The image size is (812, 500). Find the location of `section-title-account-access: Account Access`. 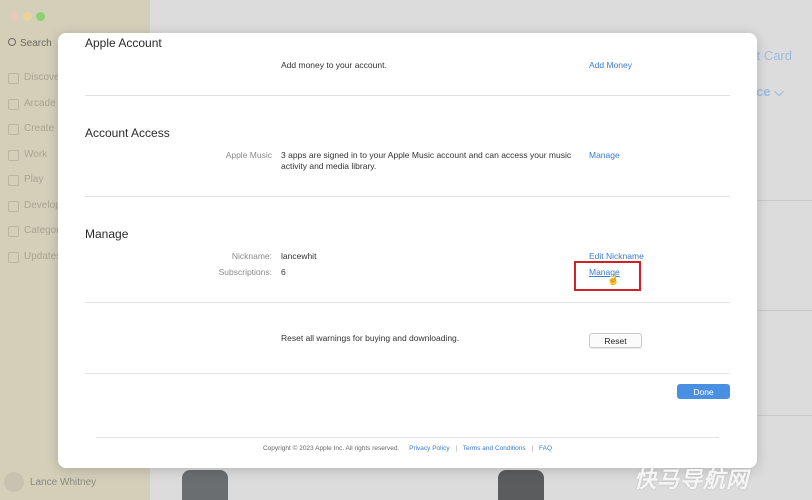

section-title-account-access: Account Access is located at coordinates (127, 133).